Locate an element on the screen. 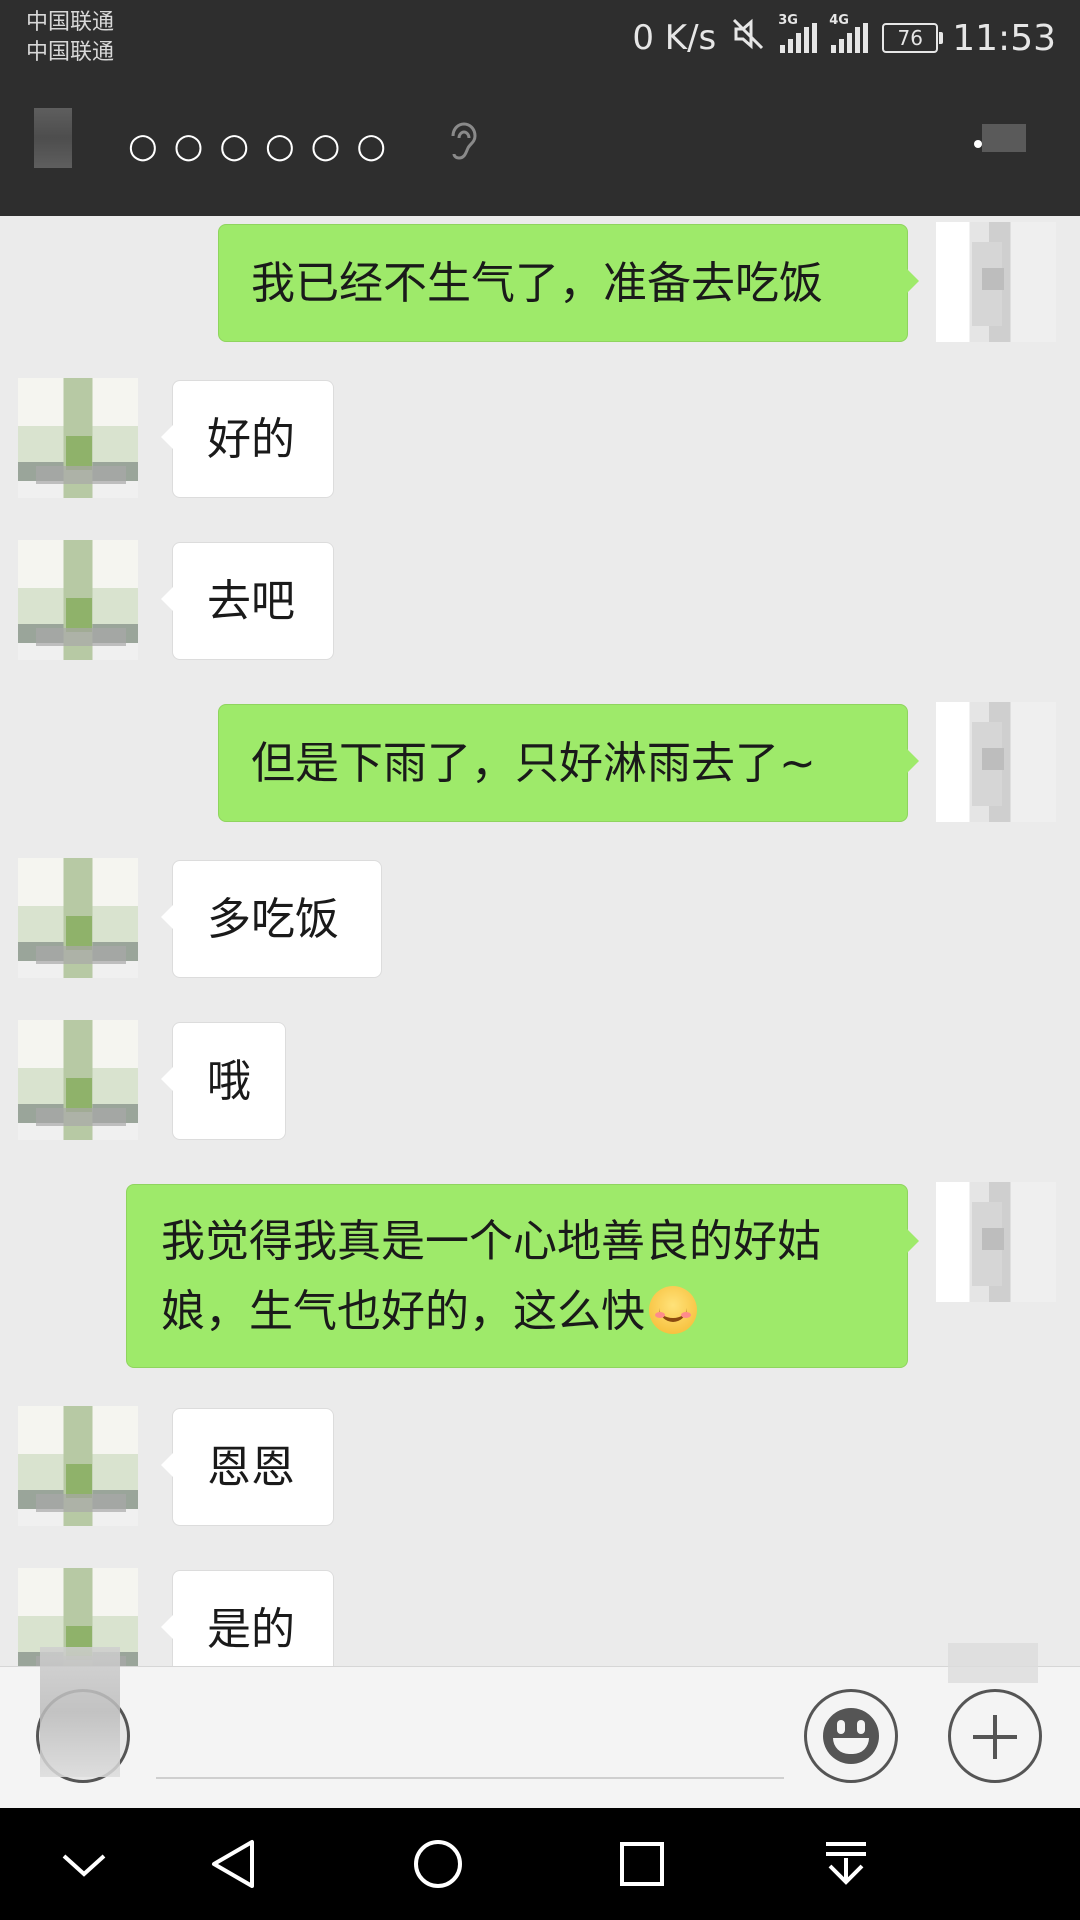 The width and height of the screenshot is (1080, 1920). message-row: 我觉得我真是一个心地善良的好姑 娘，生气也好的，这么快 is located at coordinates (540, 1272).